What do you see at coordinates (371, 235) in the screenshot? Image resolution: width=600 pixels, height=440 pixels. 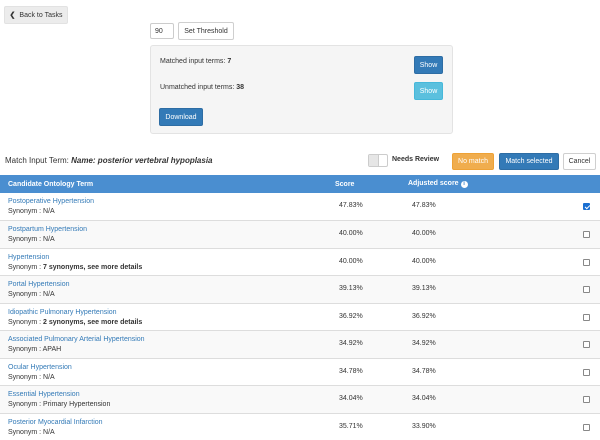 I see `score-cell: 40.00%` at bounding box center [371, 235].